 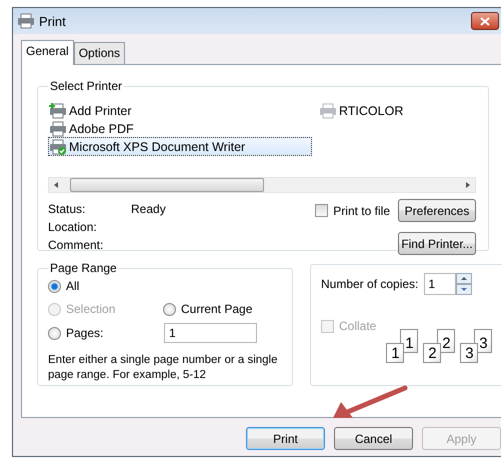 What do you see at coordinates (73, 286) in the screenshot?
I see `radio-label: All` at bounding box center [73, 286].